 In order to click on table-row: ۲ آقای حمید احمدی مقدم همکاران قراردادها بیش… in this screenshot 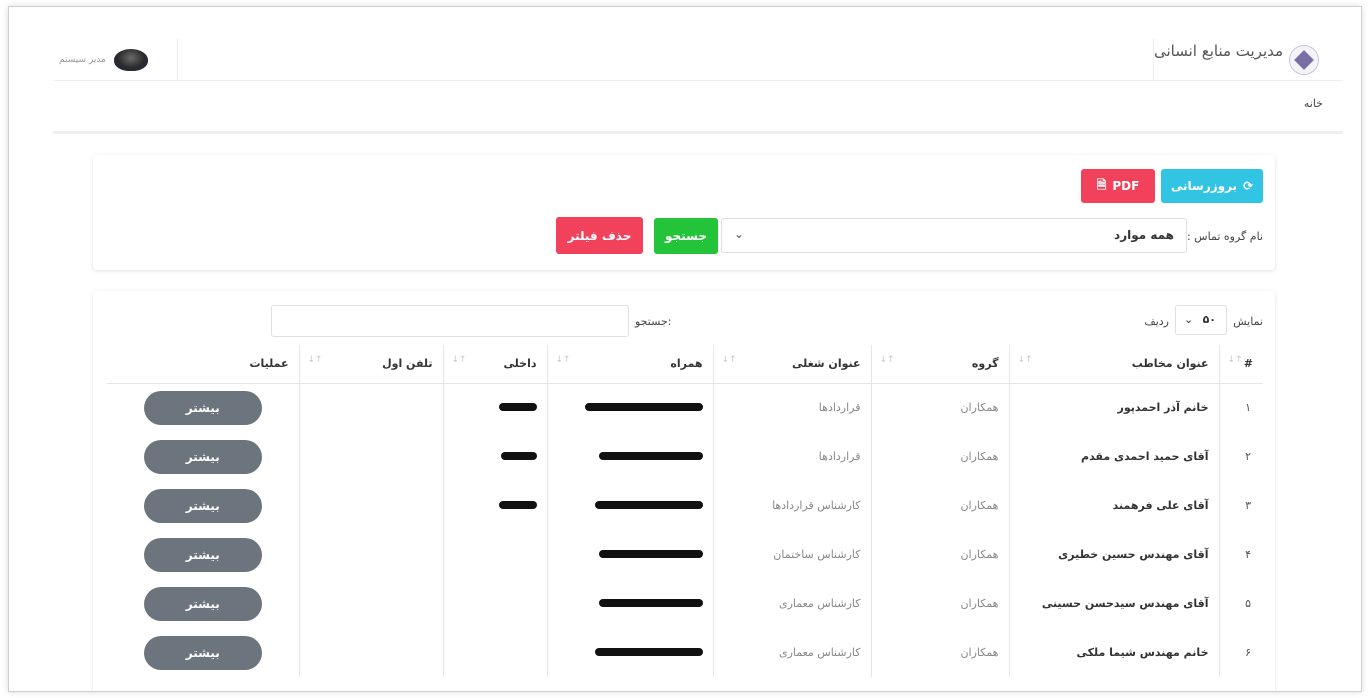, I will do `click(685, 456)`.